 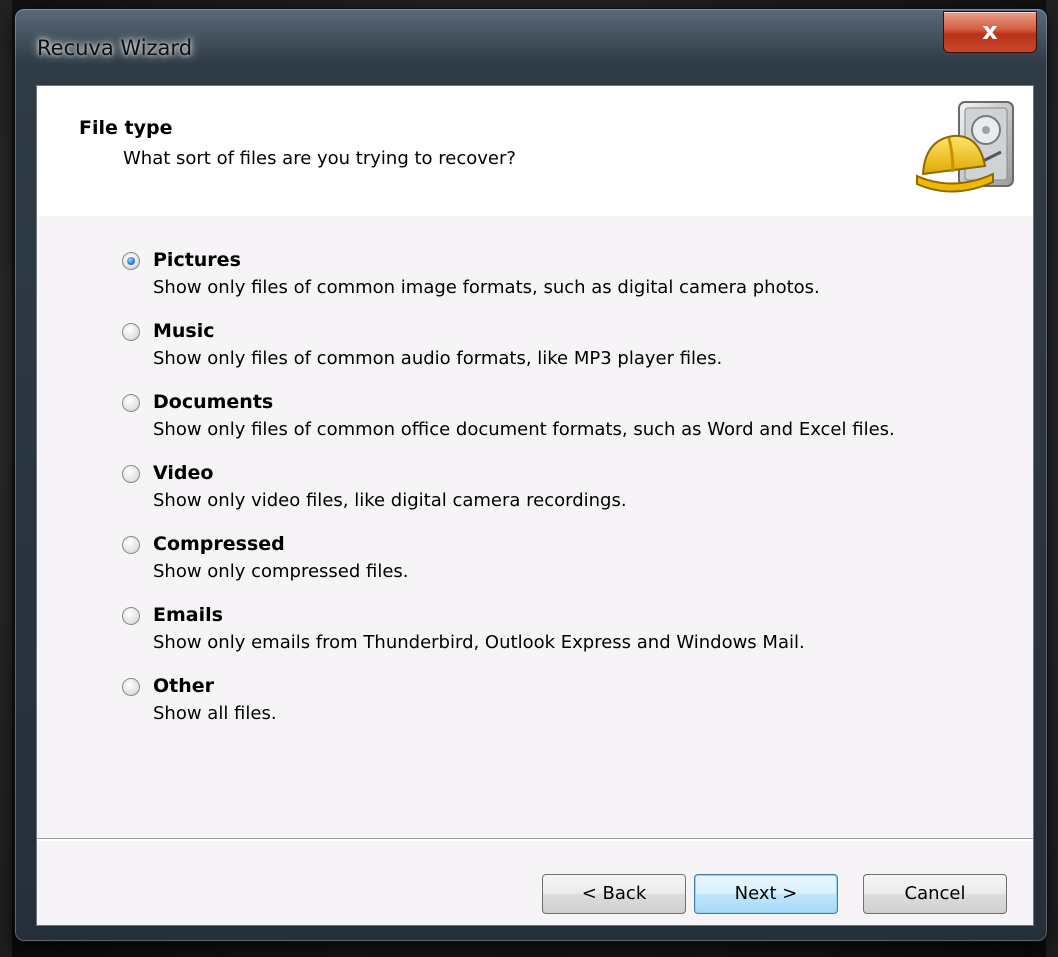 What do you see at coordinates (215, 713) in the screenshot?
I see `option-description: Show all files.` at bounding box center [215, 713].